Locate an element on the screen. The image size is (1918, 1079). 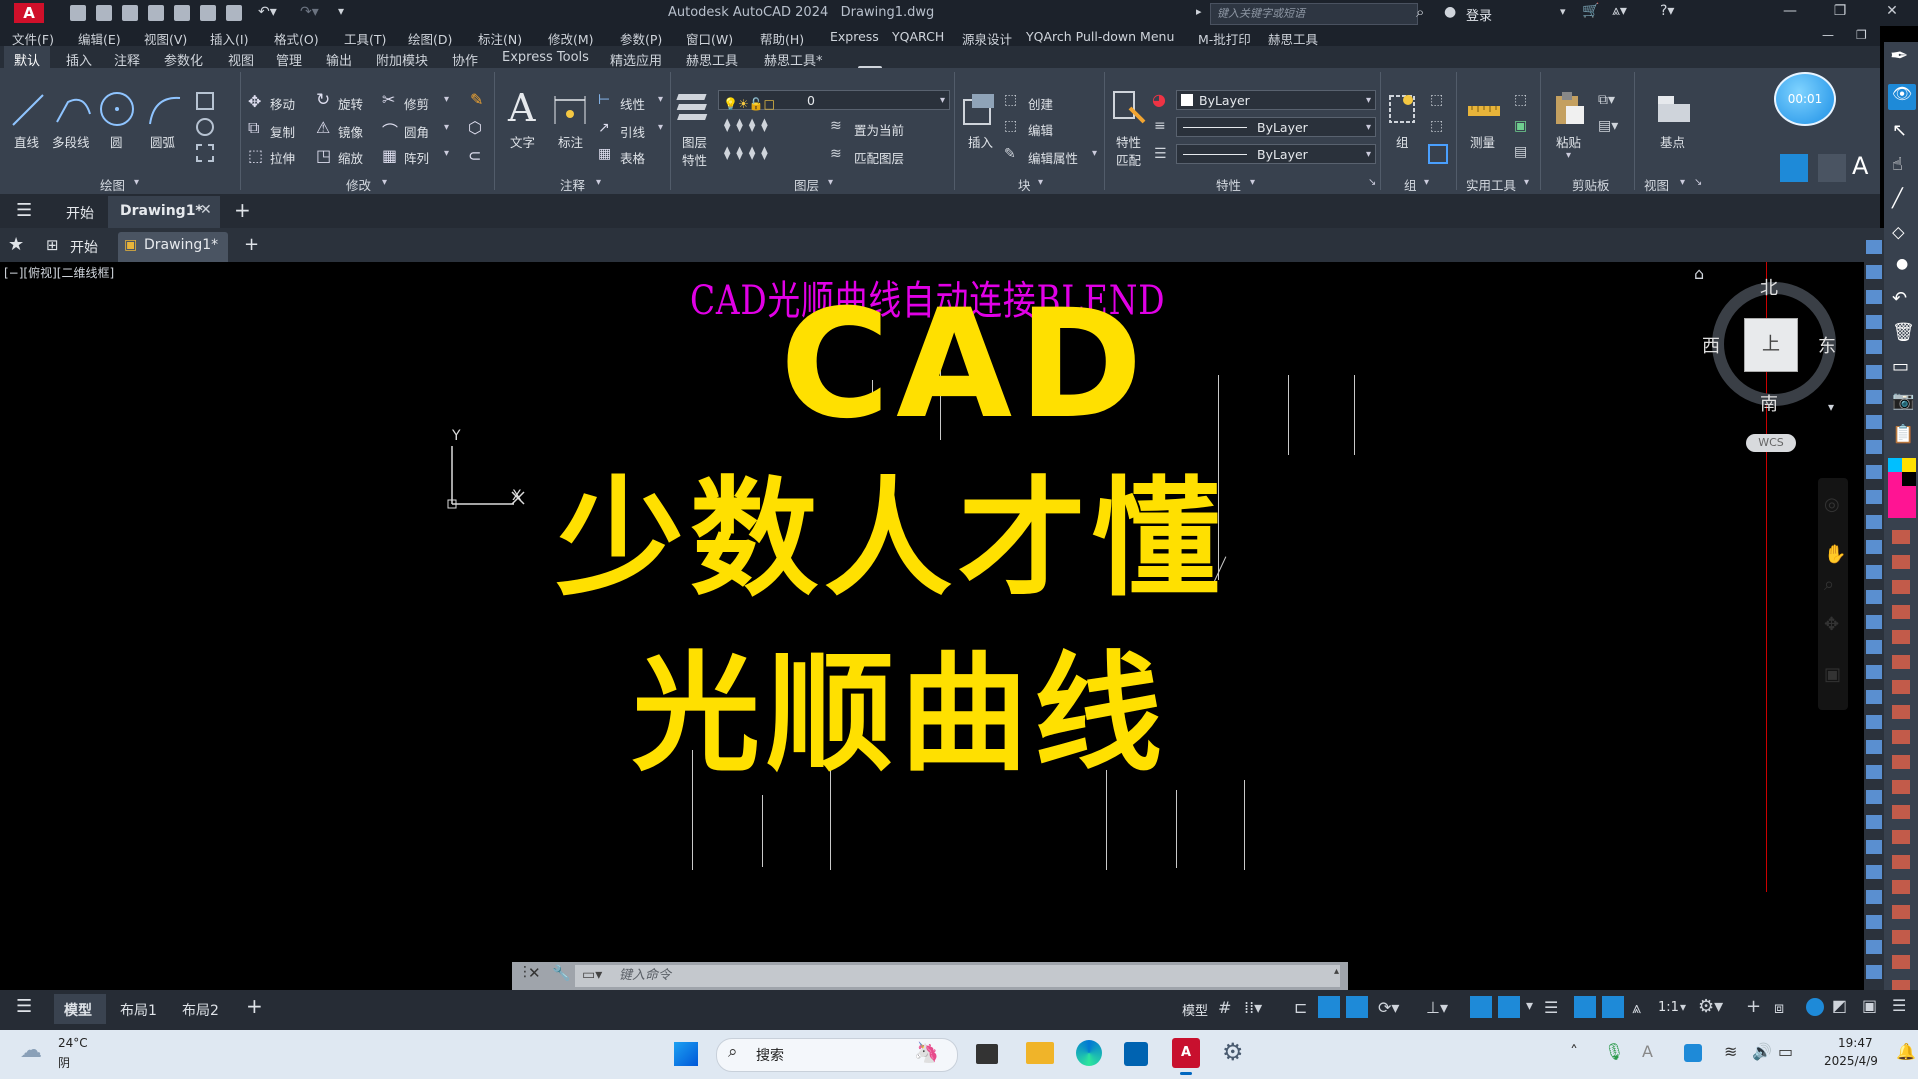
match-properties-icon is located at coordinates (1129, 108).